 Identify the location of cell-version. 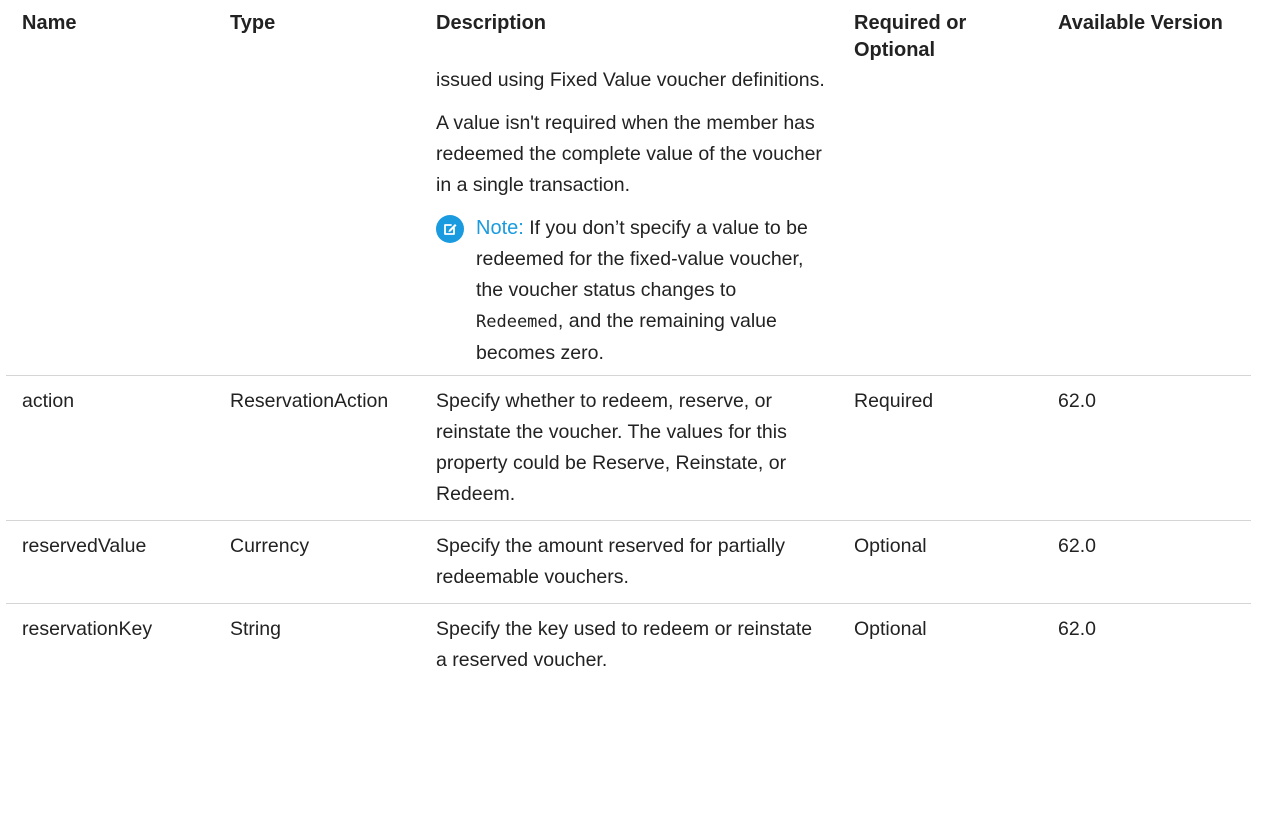
(1146, 220).